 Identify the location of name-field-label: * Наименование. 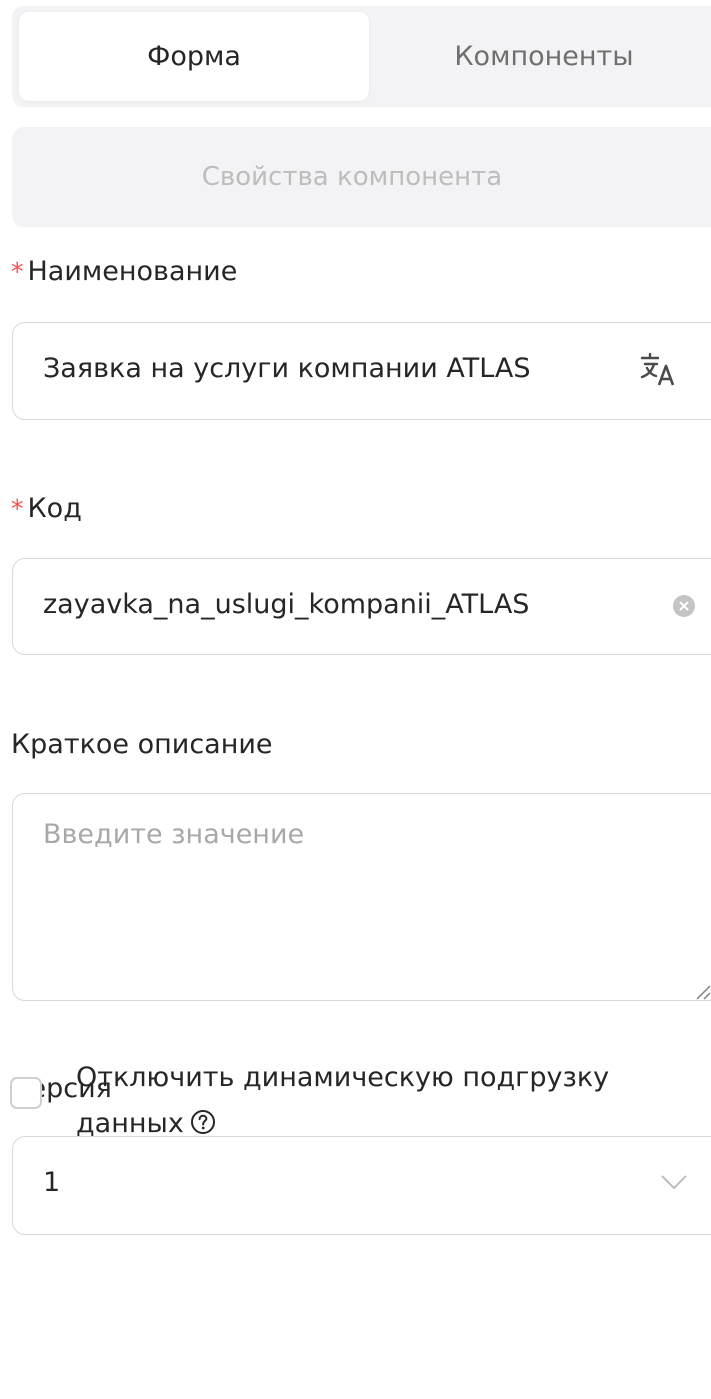
(124, 271).